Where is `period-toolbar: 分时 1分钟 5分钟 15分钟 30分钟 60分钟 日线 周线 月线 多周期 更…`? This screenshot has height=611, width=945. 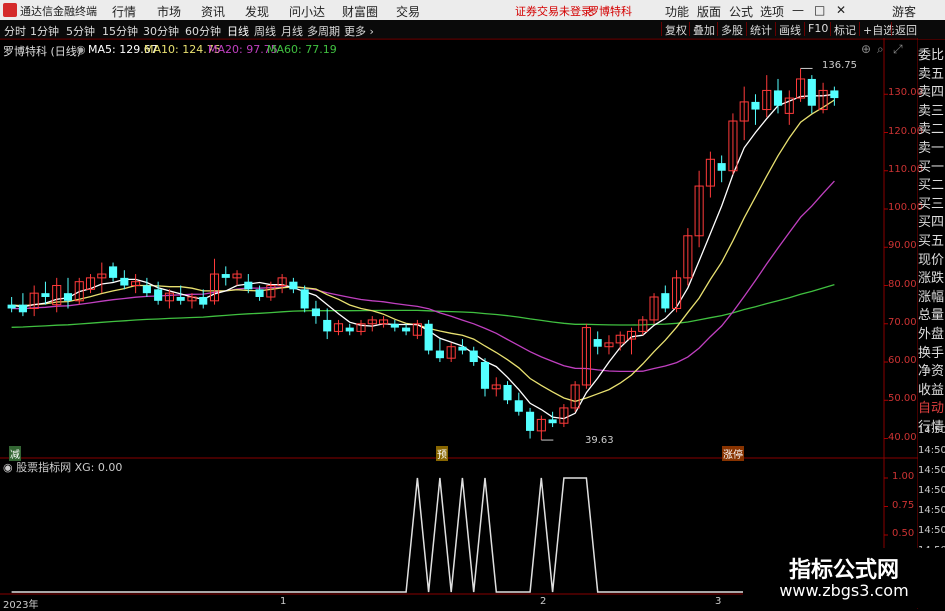 period-toolbar: 分时 1分钟 5分钟 15分钟 30分钟 60分钟 日线 周线 月线 多周期 更… is located at coordinates (472, 30).